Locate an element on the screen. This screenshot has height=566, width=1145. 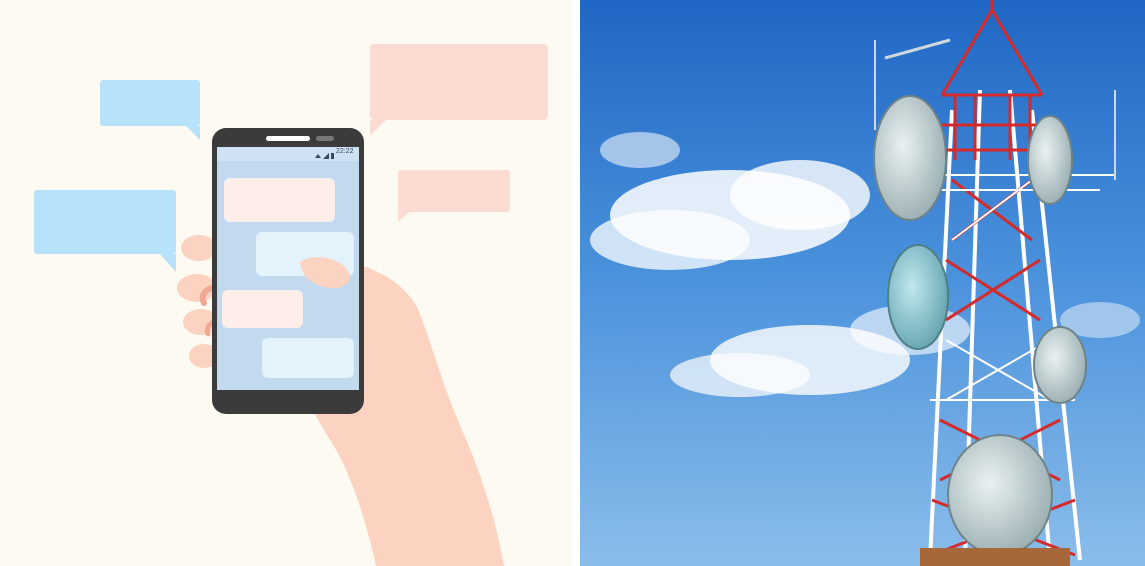
speech-bubble-pink-large is located at coordinates (459, 82).